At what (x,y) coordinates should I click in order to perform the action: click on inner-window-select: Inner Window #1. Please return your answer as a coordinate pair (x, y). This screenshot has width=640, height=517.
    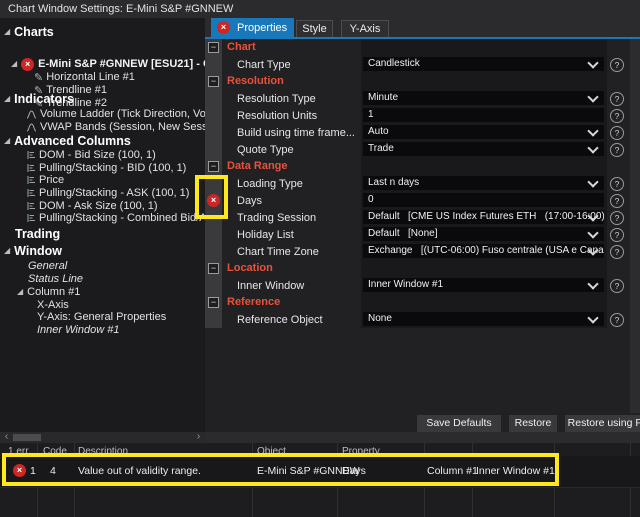
    Looking at the image, I should click on (483, 285).